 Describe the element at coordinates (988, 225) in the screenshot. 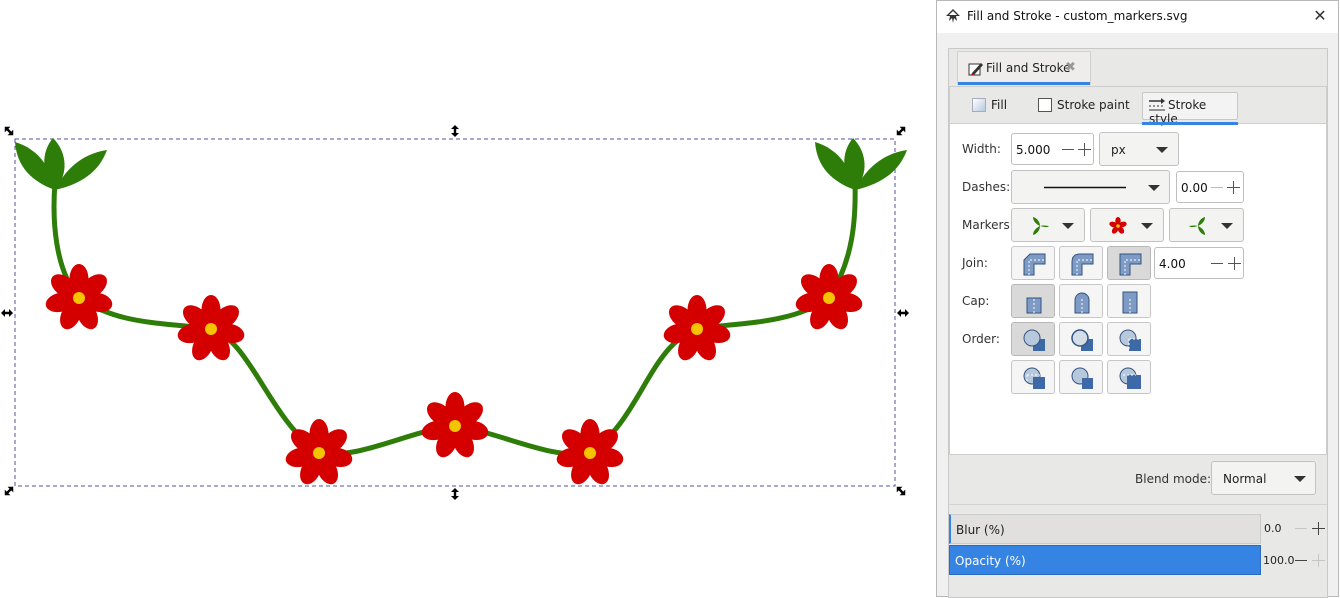

I see `markers-label: Markers:` at that location.